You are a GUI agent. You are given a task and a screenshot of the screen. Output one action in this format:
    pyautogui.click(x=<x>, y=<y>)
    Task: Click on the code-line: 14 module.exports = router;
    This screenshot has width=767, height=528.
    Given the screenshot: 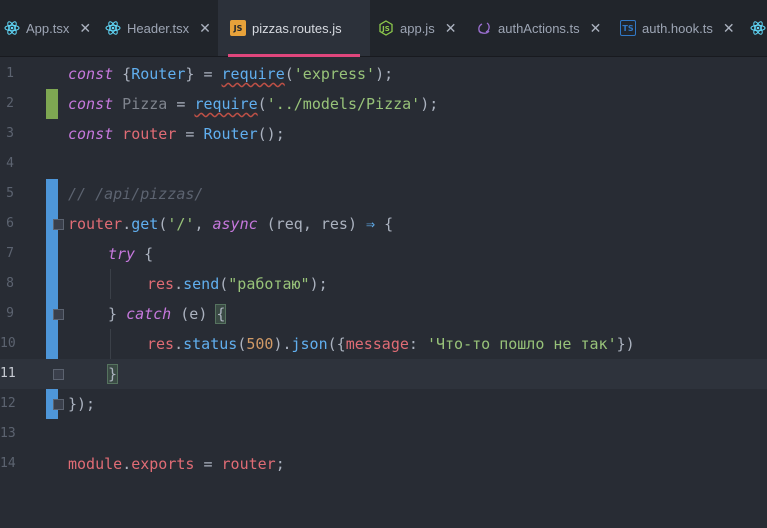 What is the action you would take?
    pyautogui.click(x=383, y=464)
    